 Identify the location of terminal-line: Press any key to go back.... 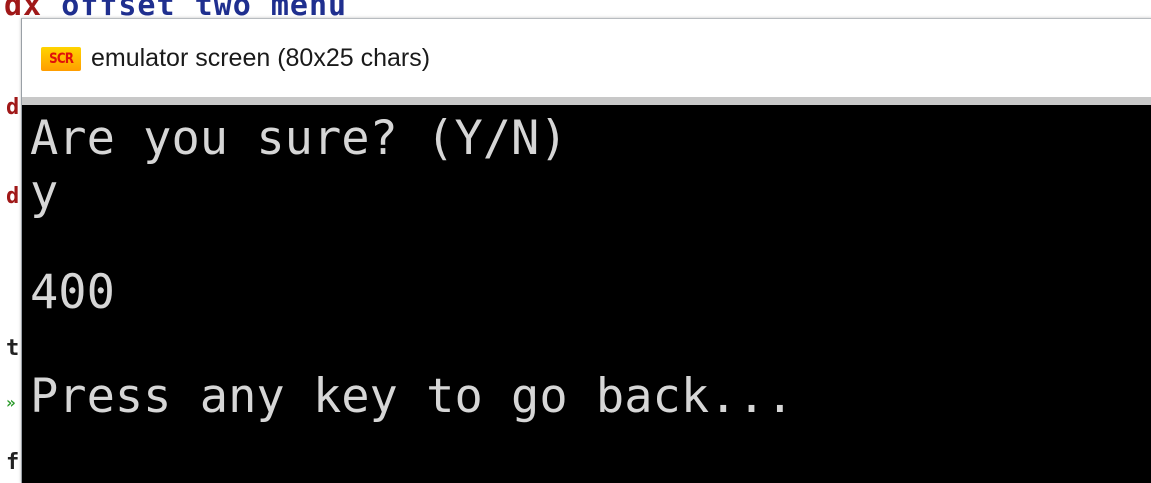
(412, 396).